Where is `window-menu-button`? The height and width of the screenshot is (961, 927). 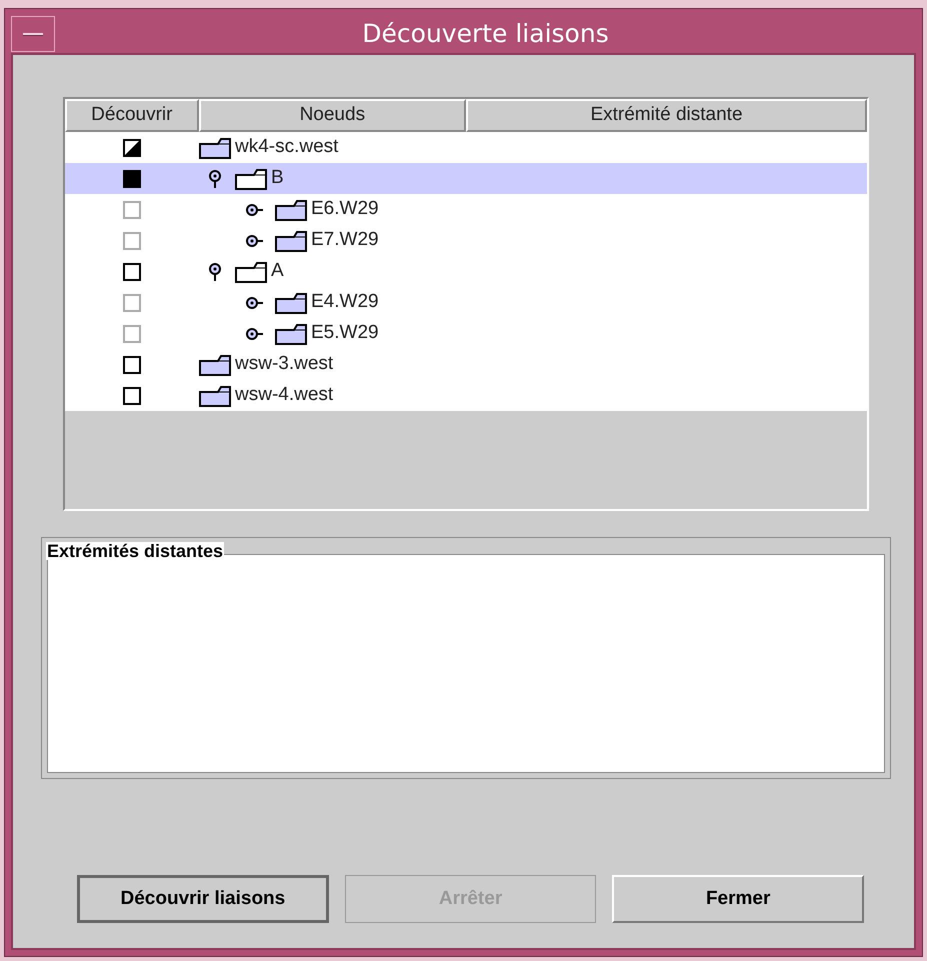 window-menu-button is located at coordinates (33, 34).